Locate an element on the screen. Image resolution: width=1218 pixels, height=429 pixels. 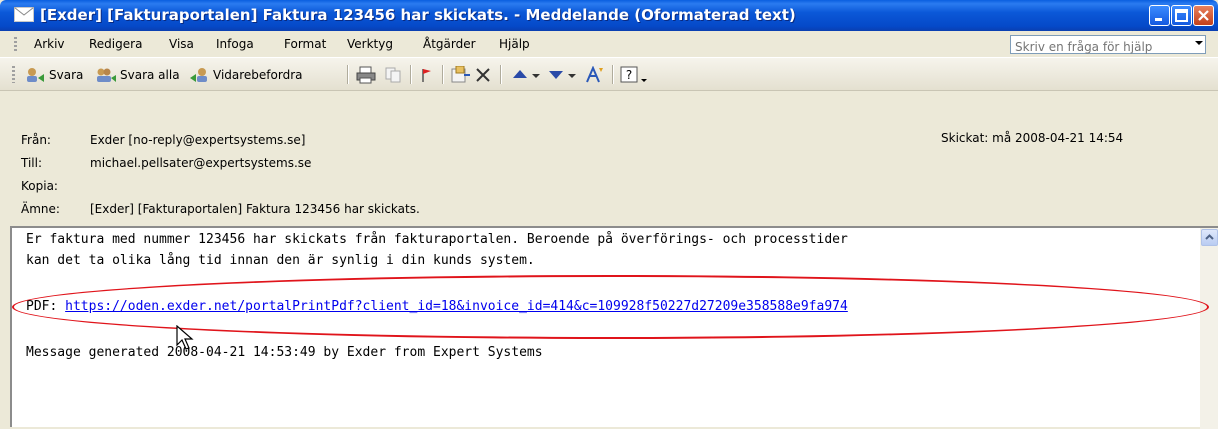
next-item-icon is located at coordinates (563, 75).